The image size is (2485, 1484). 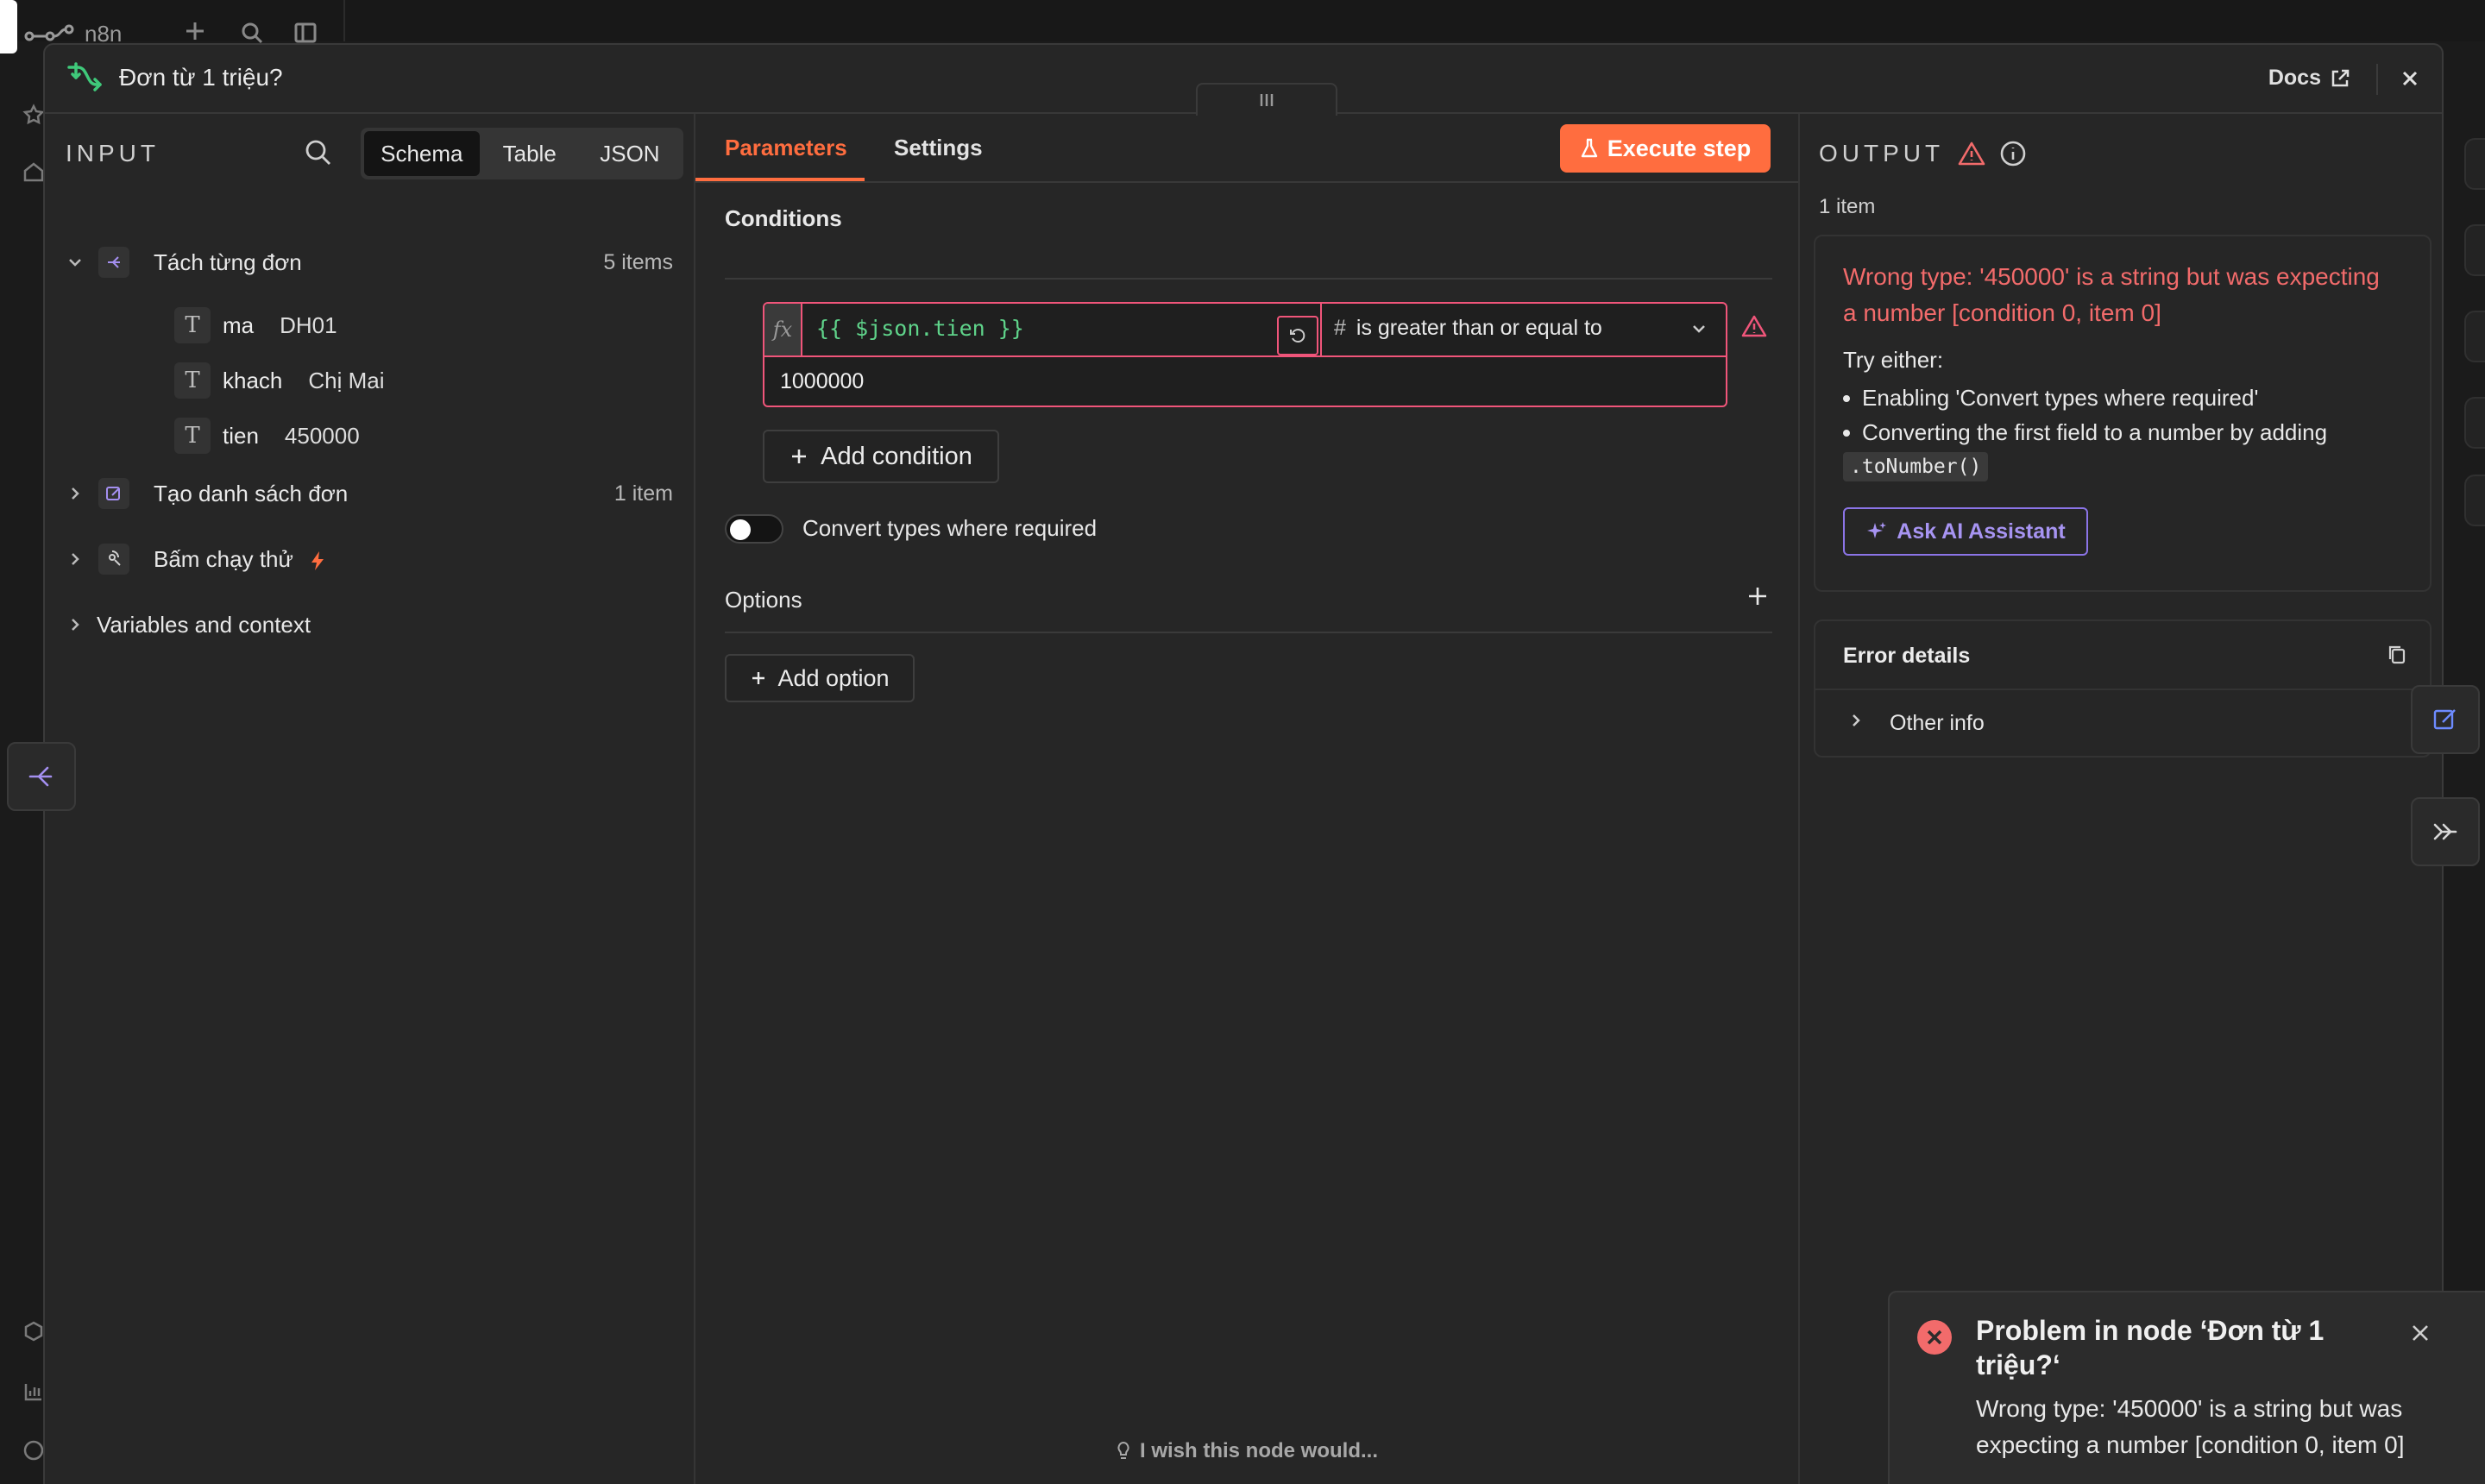 I want to click on toast-title: Problem in node ‘Đơn từ 1 triệu?‘, so click(x=2150, y=1347).